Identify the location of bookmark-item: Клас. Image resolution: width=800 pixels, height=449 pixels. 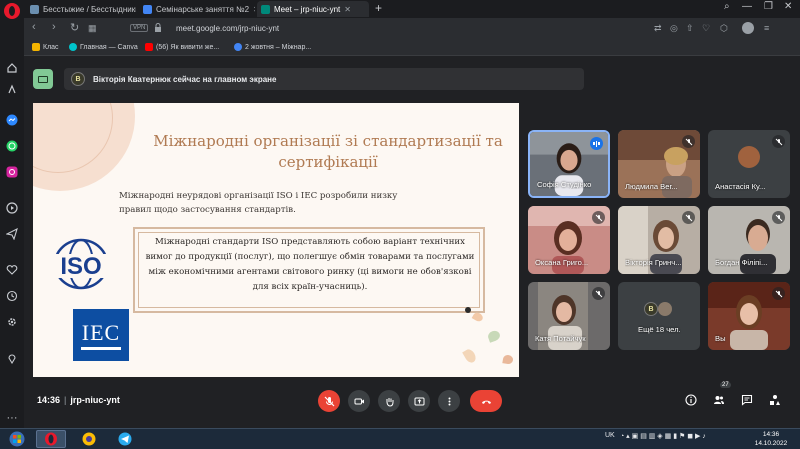
(45, 47).